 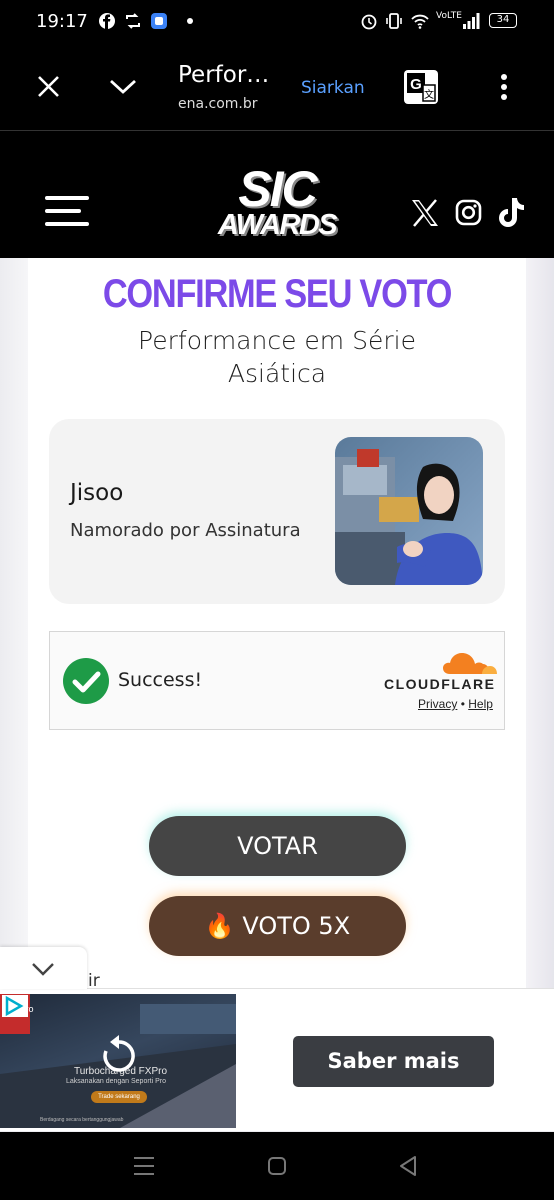 I want to click on captcha-status: Success!, so click(x=160, y=680).